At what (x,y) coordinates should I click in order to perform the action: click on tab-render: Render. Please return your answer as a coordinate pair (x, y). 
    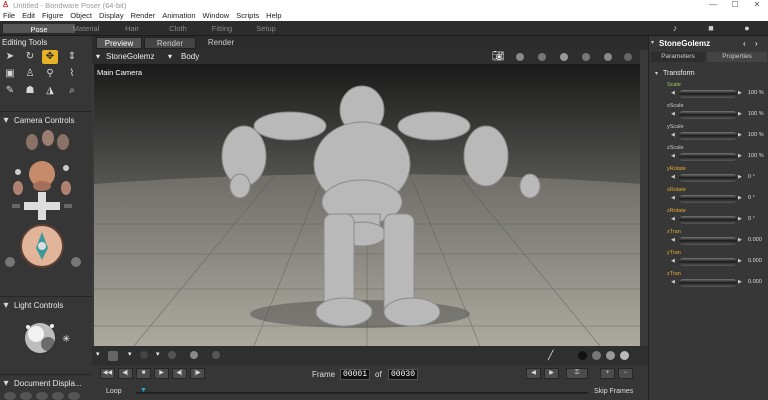
    Looking at the image, I should click on (170, 43).